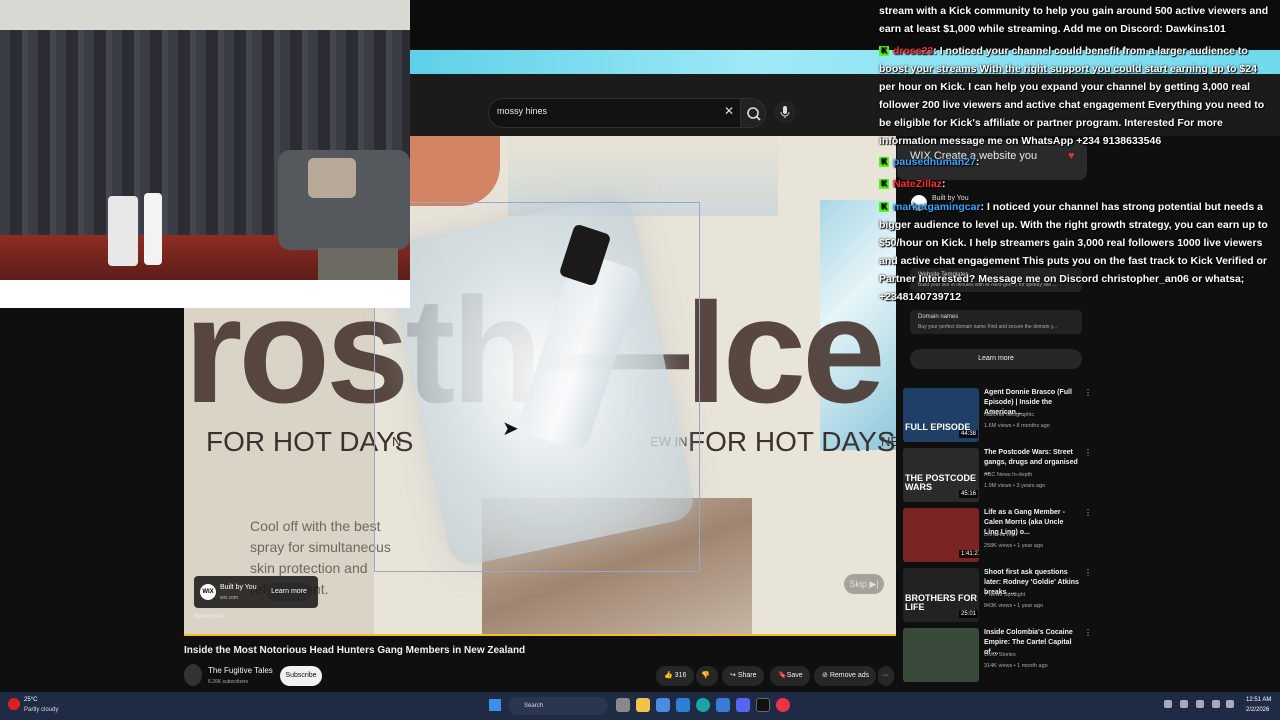 Image resolution: width=1280 pixels, height=720 pixels. What do you see at coordinates (941, 595) in the screenshot?
I see `video-thumbnail: BROTHERS FOR LIFE 25:01` at bounding box center [941, 595].